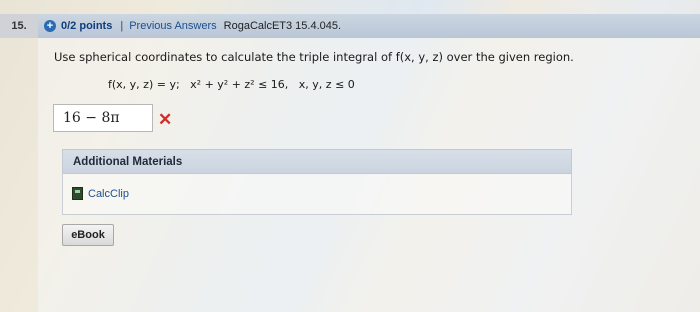 This screenshot has width=700, height=312. I want to click on x-mark-icon: ✕, so click(165, 119).